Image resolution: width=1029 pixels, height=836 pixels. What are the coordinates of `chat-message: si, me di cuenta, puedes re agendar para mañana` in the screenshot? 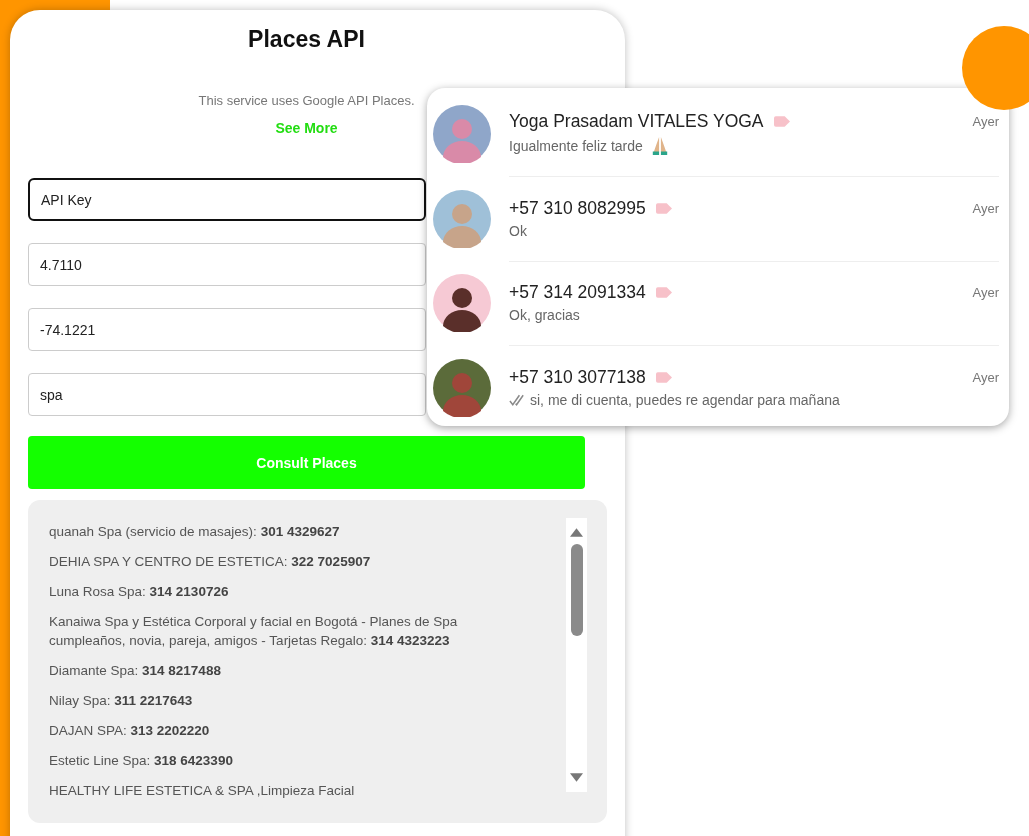 It's located at (685, 400).